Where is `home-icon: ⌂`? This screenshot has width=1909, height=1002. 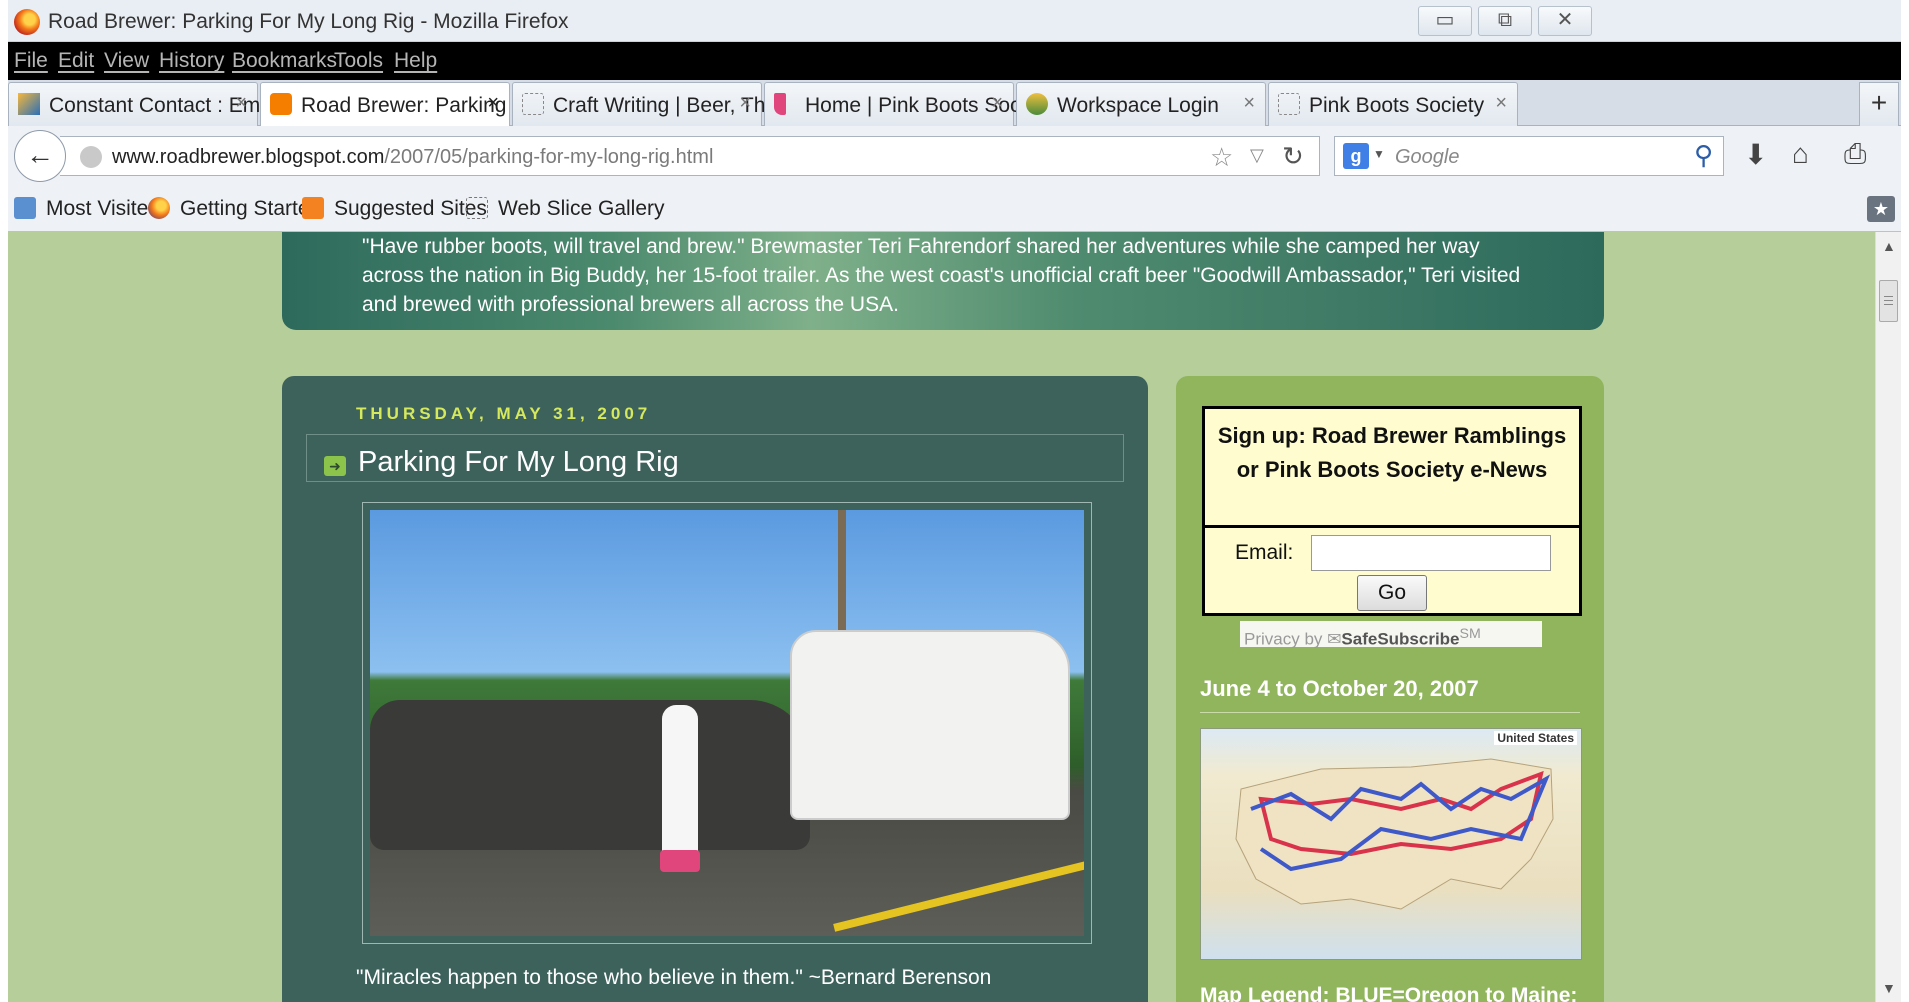
home-icon: ⌂ is located at coordinates (1800, 154).